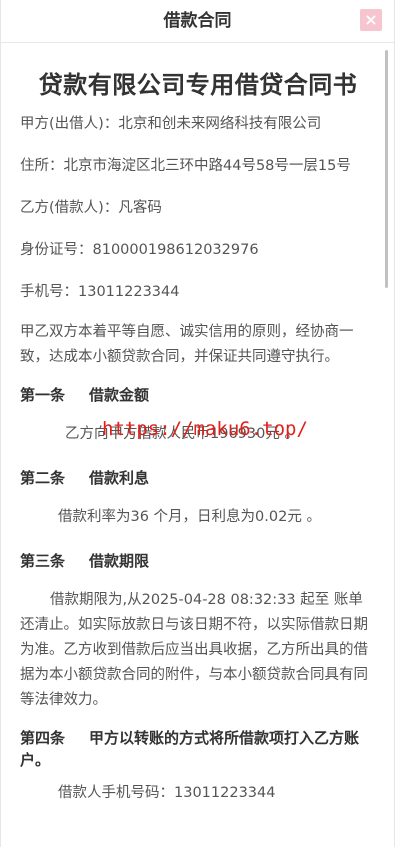  Describe the element at coordinates (198, 395) in the screenshot. I see `article-1-heading: 第一条 借款金额` at that location.